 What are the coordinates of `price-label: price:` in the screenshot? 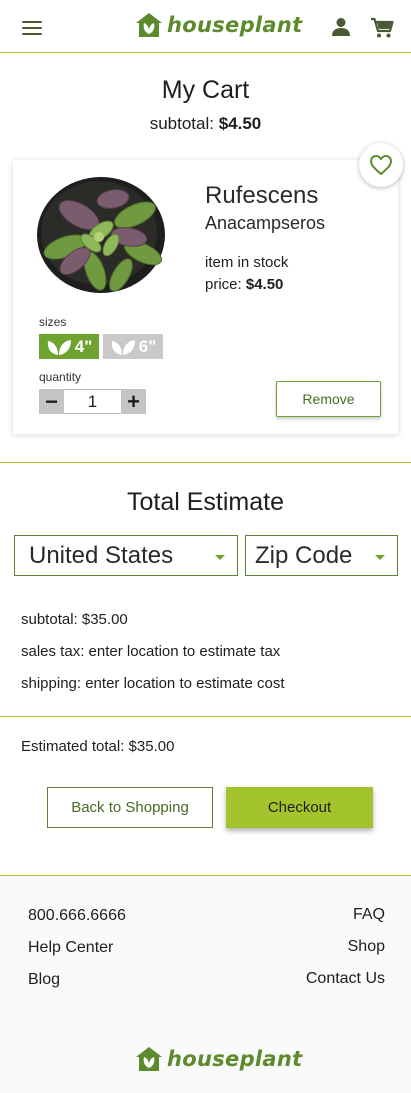 It's located at (223, 284).